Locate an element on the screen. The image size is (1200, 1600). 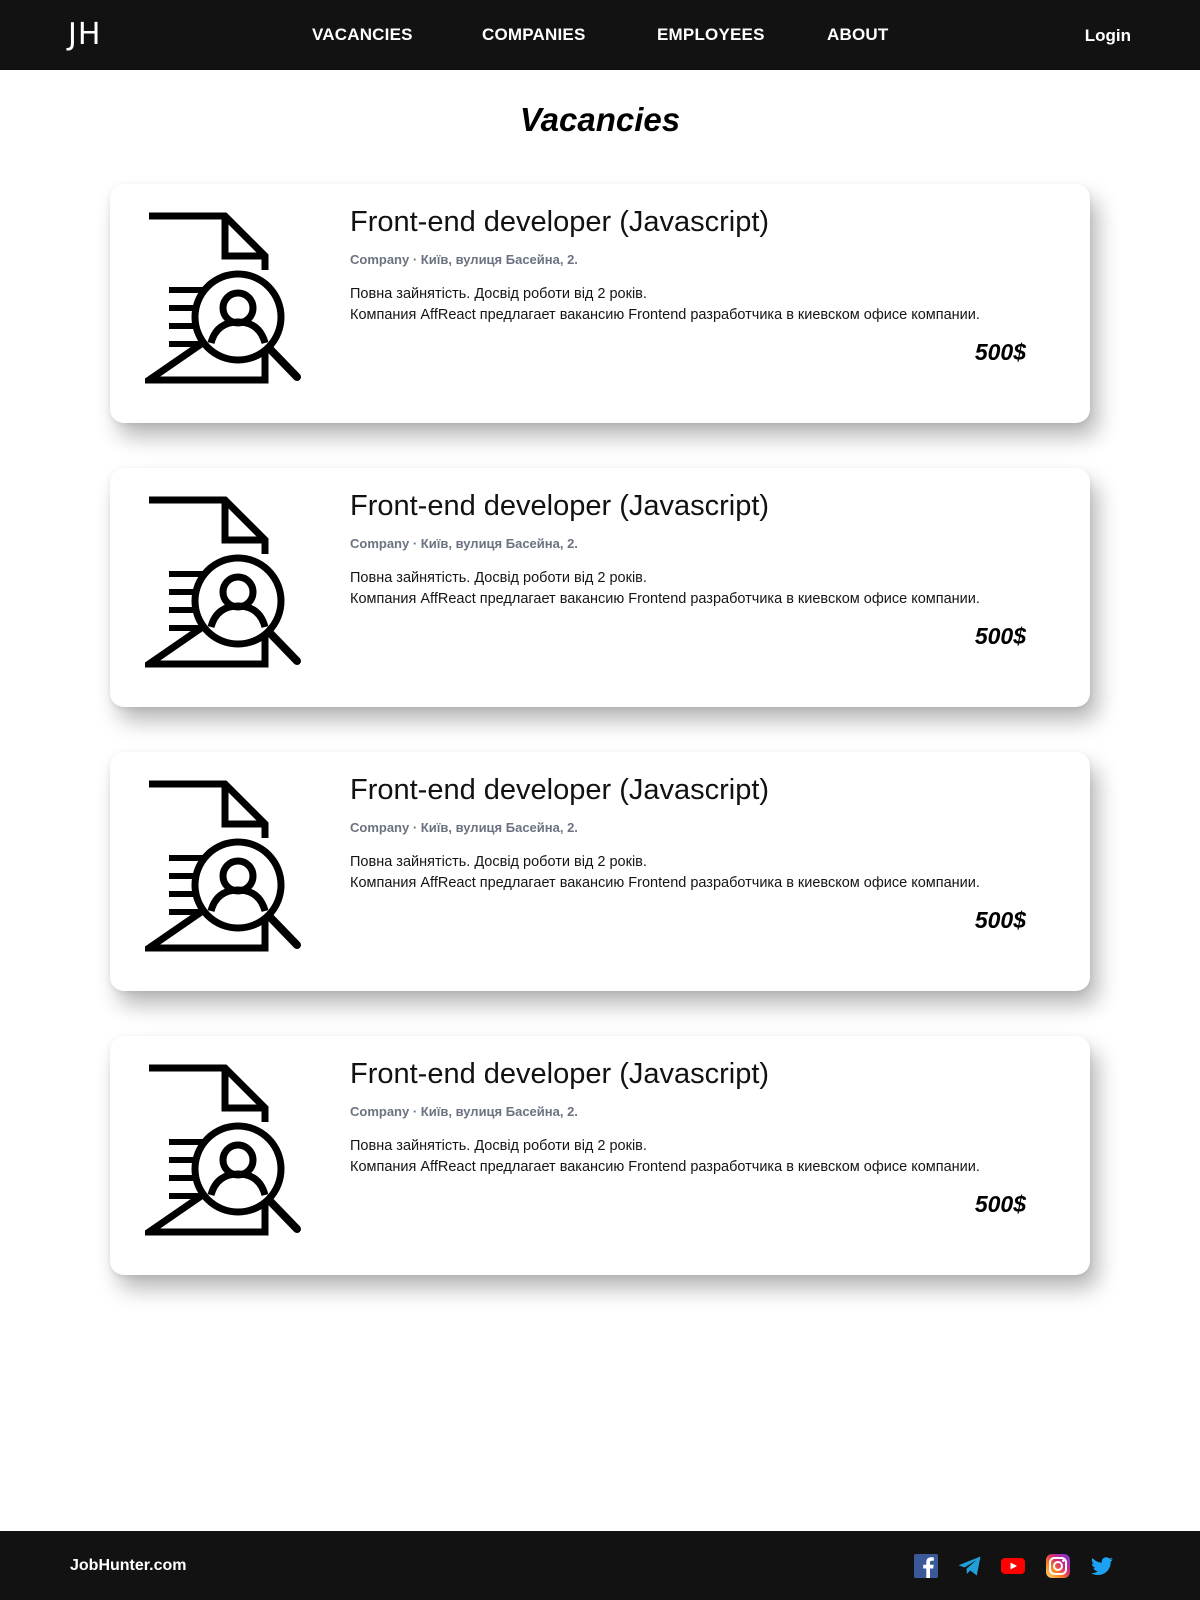
facebook-icon is located at coordinates (926, 1566).